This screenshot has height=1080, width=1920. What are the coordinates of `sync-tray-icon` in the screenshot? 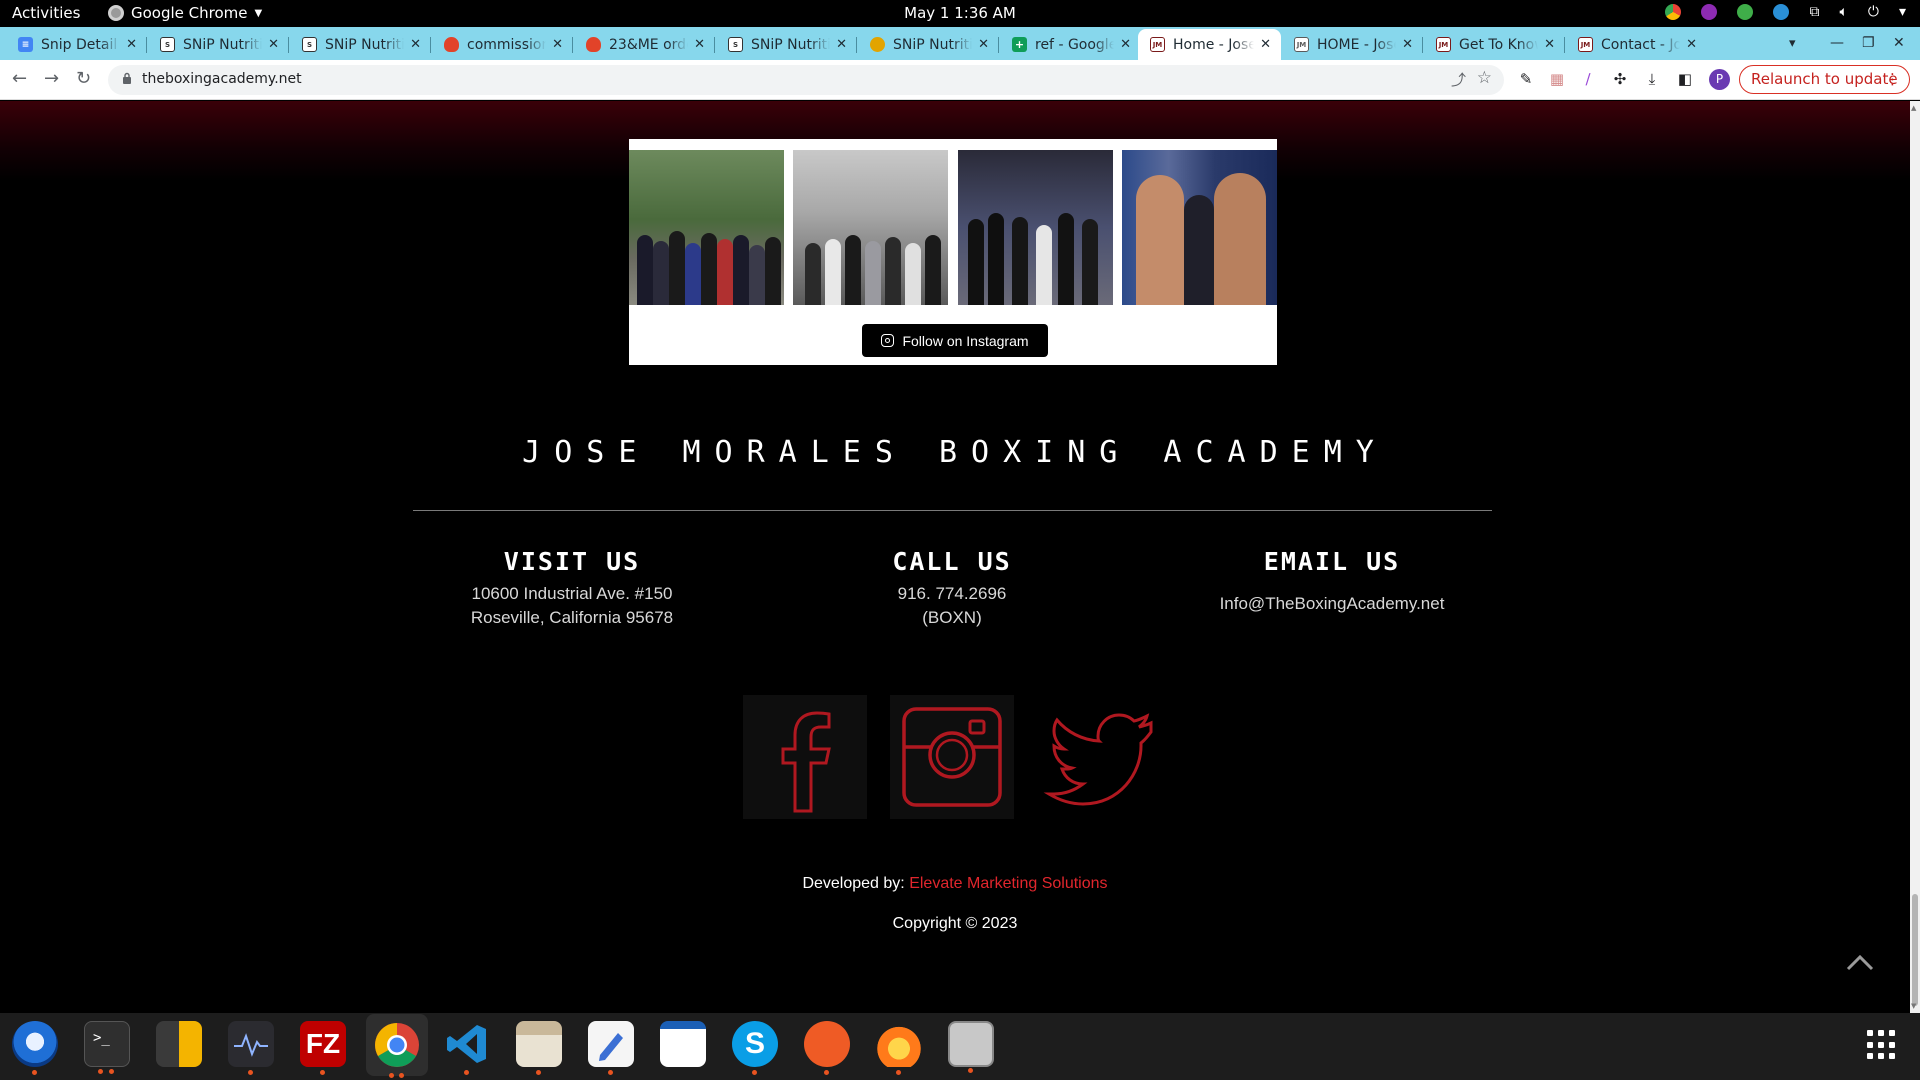 It's located at (1781, 12).